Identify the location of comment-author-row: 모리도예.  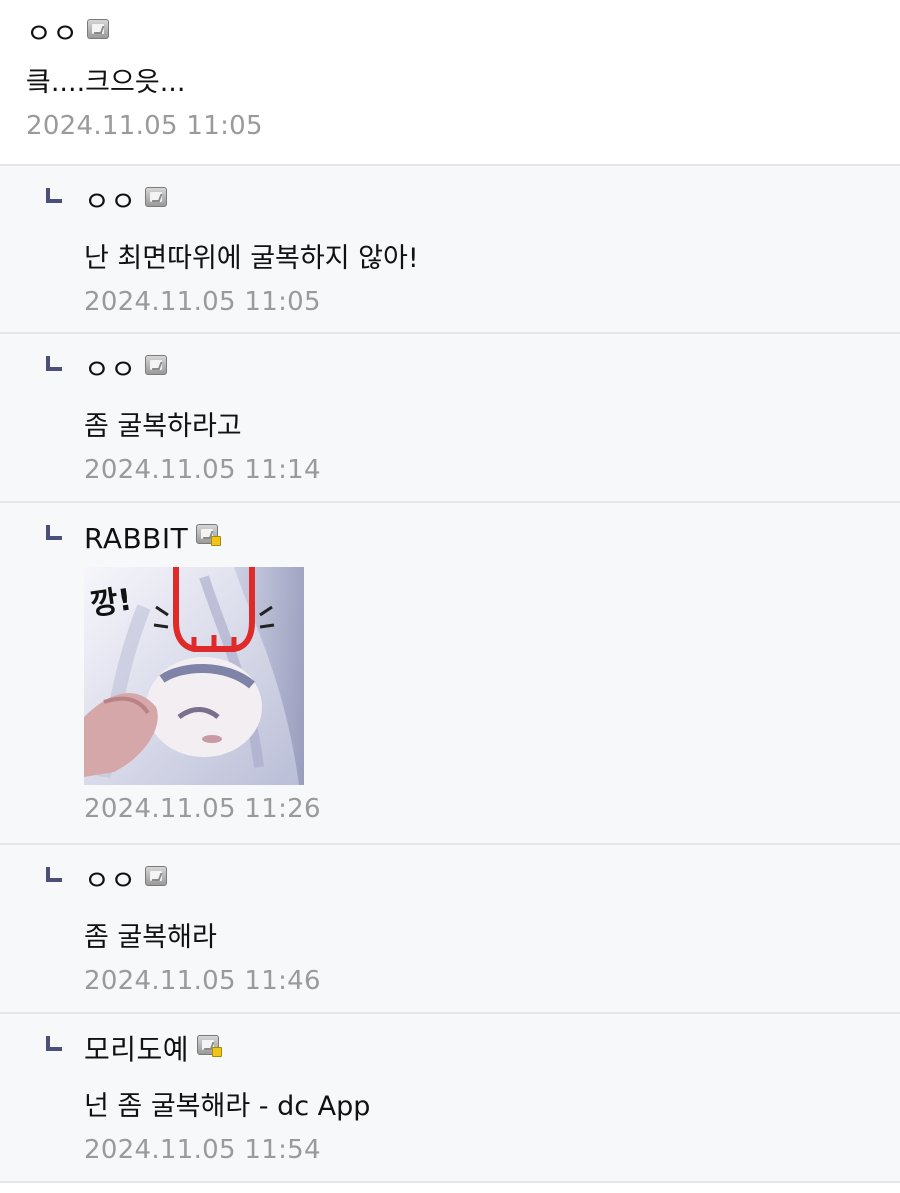
(492, 1050).